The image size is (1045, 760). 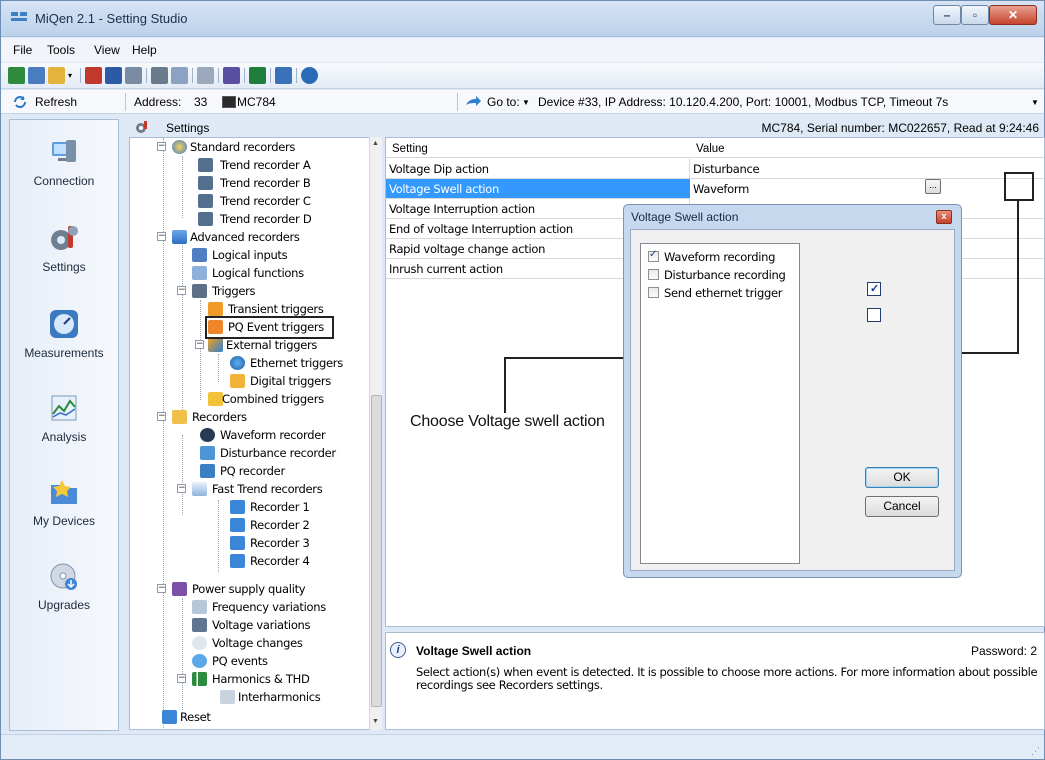 What do you see at coordinates (200, 102) in the screenshot?
I see `address-value: 33` at bounding box center [200, 102].